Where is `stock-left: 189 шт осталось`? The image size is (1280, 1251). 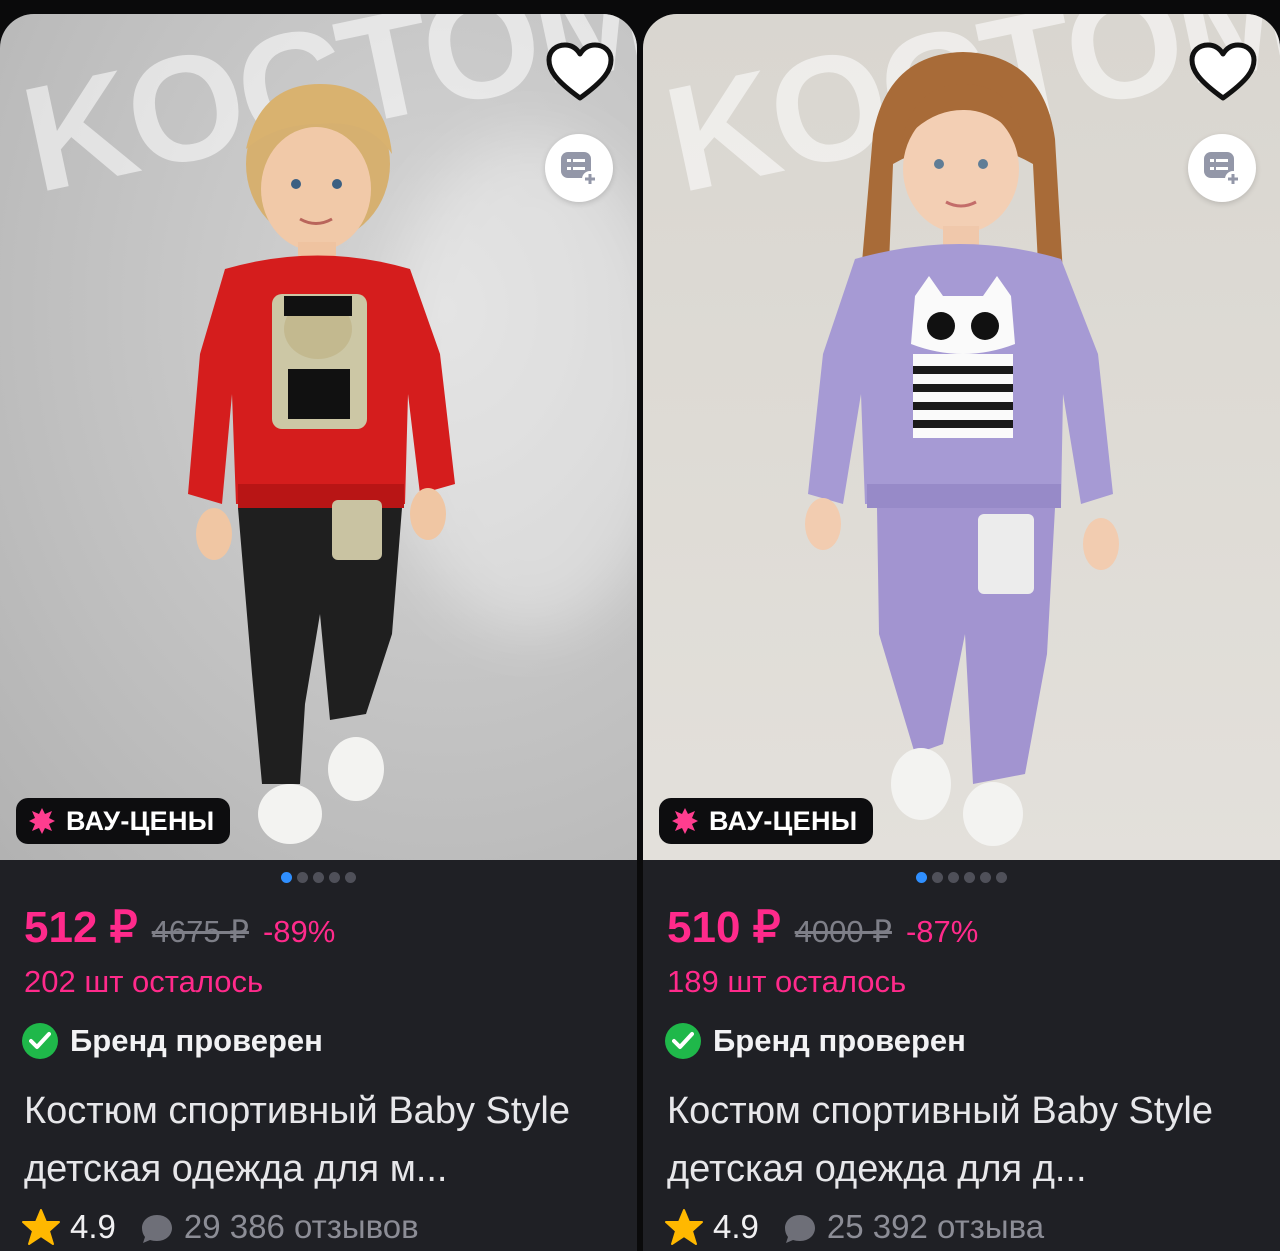
stock-left: 189 шт осталось is located at coordinates (787, 981).